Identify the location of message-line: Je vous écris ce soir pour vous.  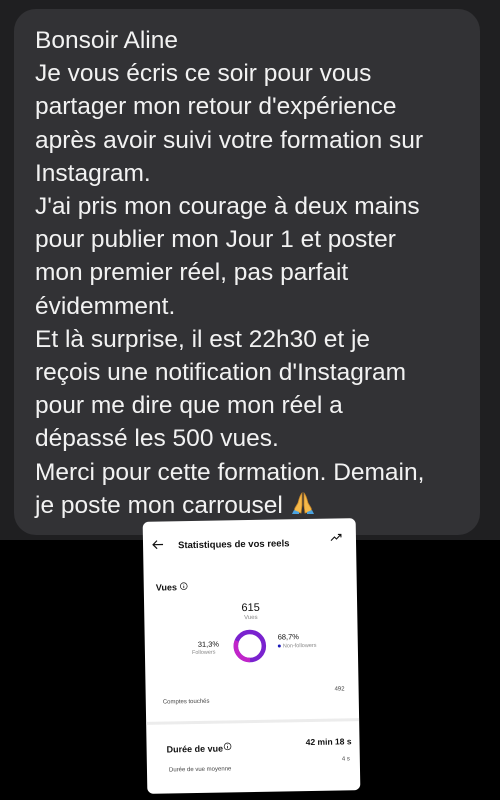
(203, 74).